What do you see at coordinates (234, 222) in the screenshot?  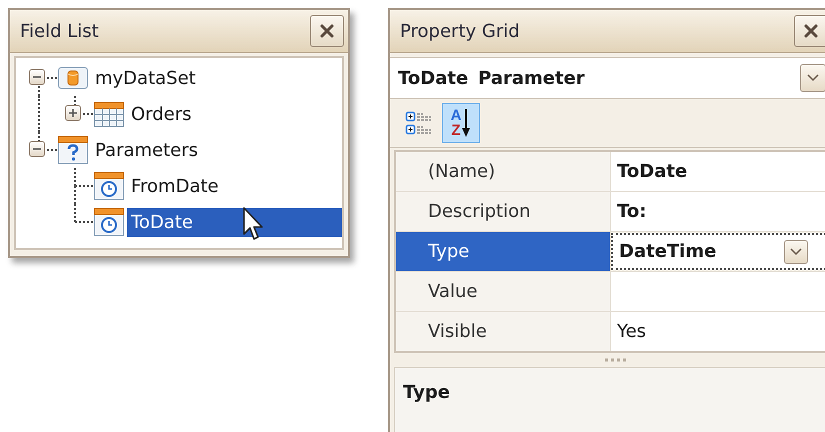 I see `tree-item: ToDate` at bounding box center [234, 222].